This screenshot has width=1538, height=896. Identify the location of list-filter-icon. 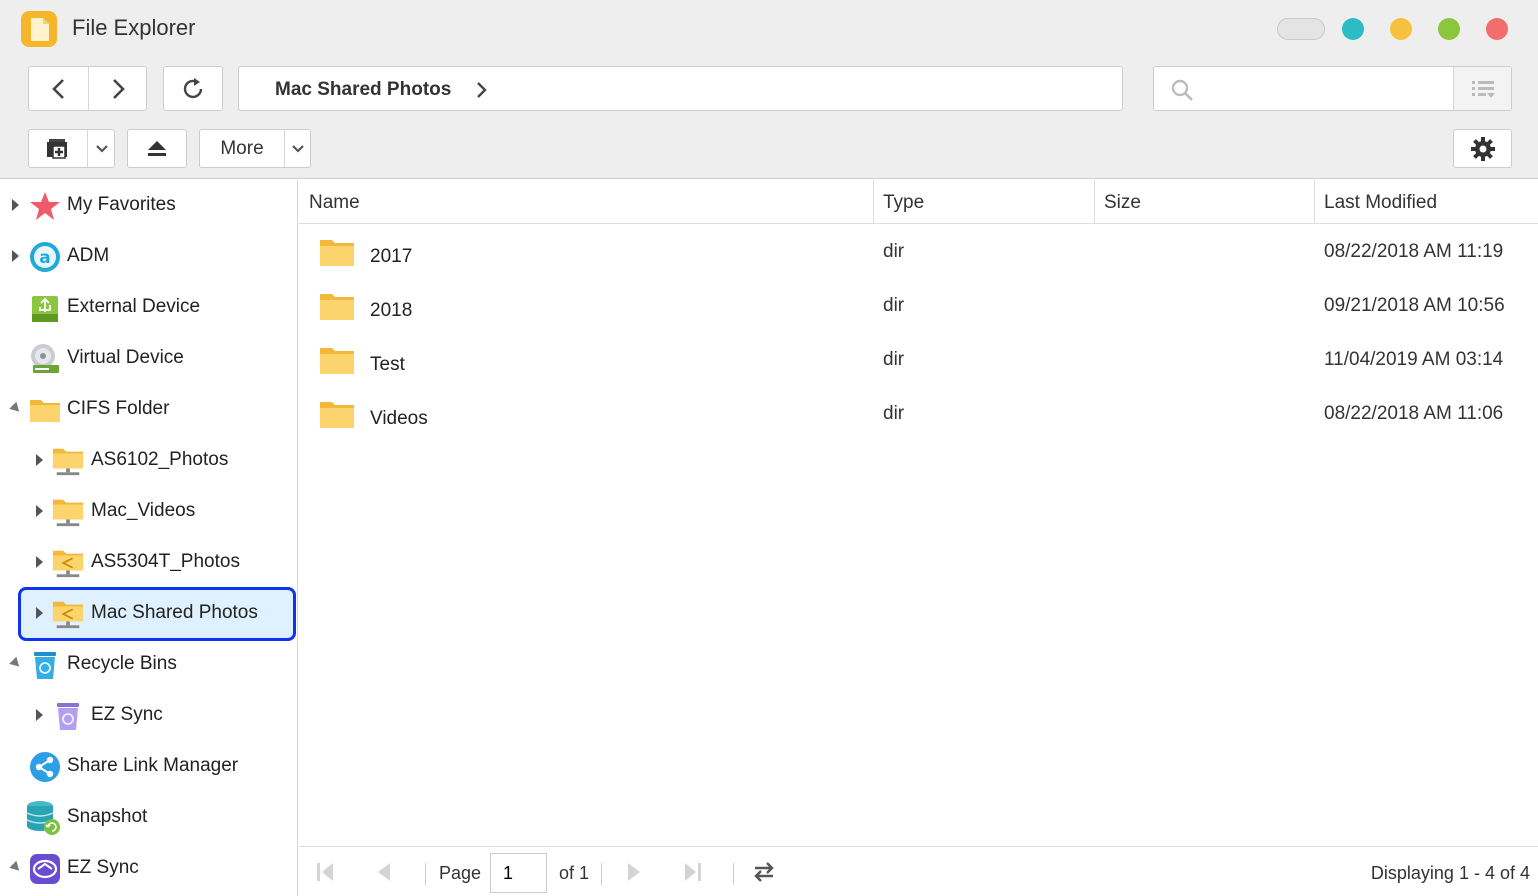
(1483, 89).